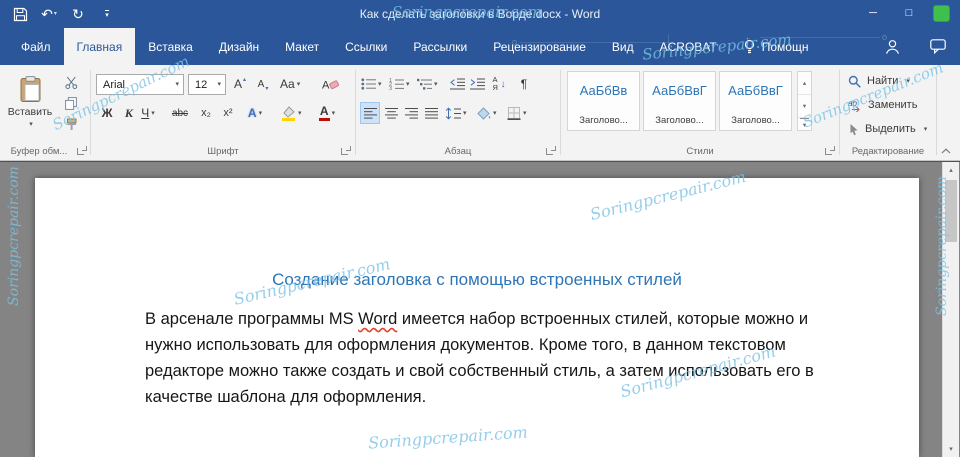 Image resolution: width=960 pixels, height=457 pixels. Describe the element at coordinates (252, 113) in the screenshot. I see `text-effects-letter: А` at that location.